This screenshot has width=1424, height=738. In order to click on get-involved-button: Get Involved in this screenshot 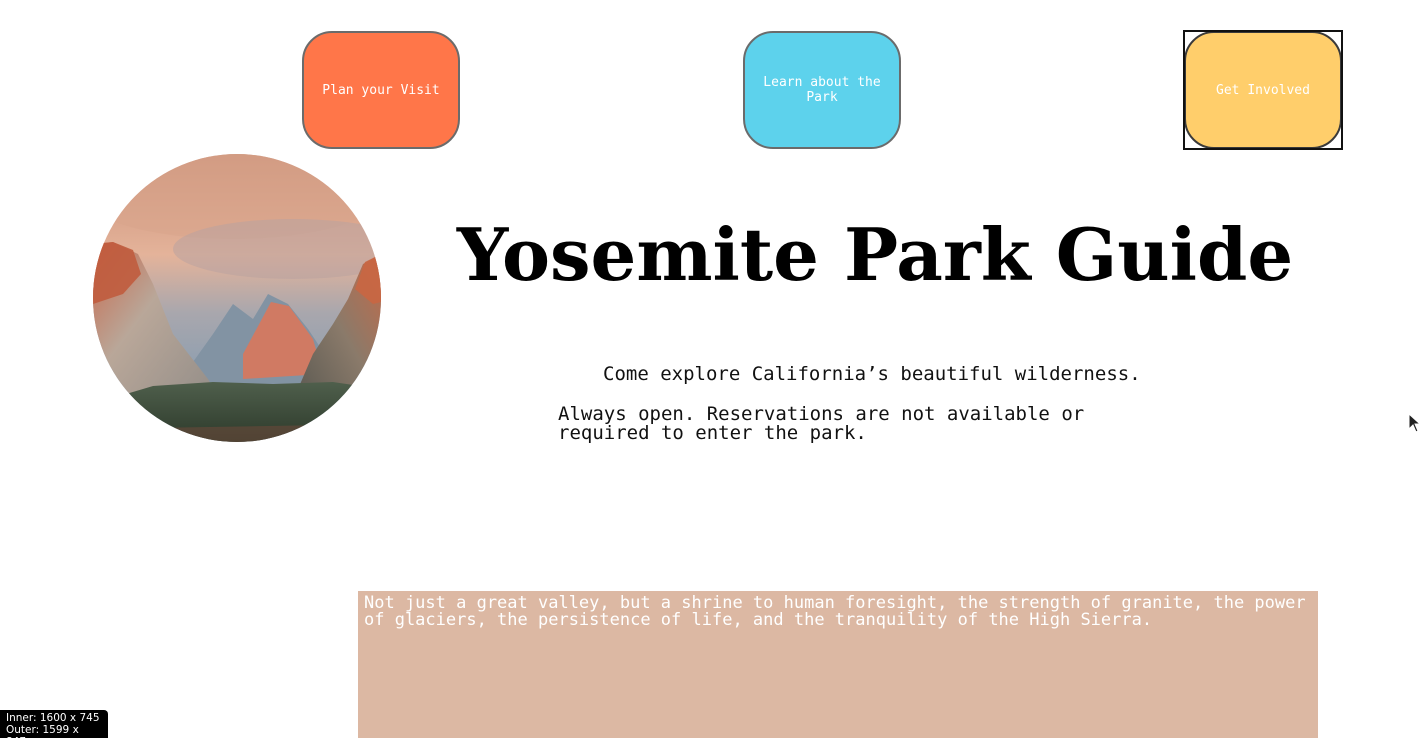, I will do `click(1263, 90)`.